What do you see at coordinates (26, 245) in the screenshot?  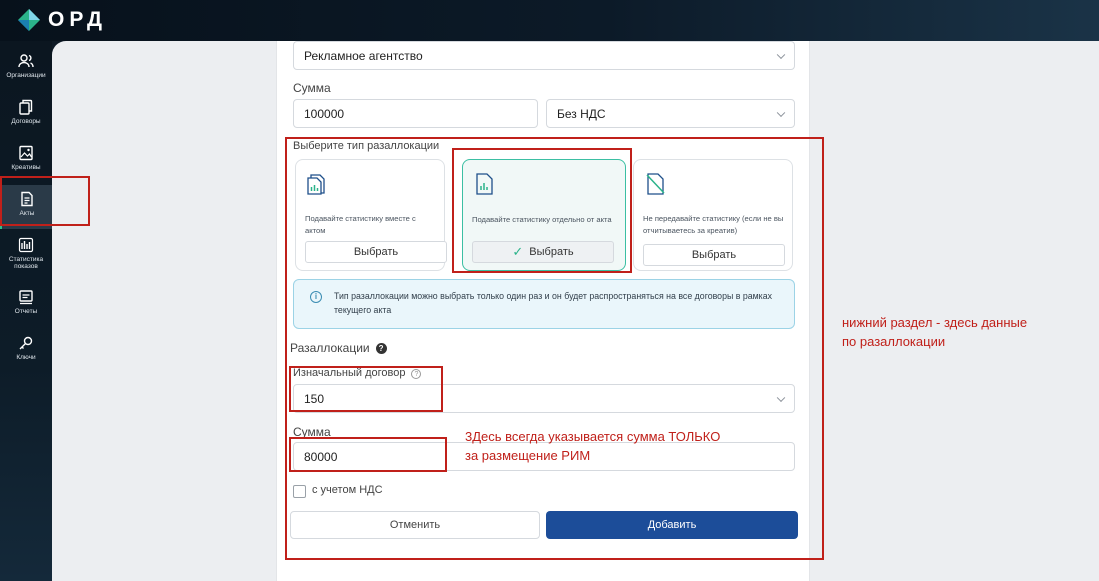 I see `stats-icon` at bounding box center [26, 245].